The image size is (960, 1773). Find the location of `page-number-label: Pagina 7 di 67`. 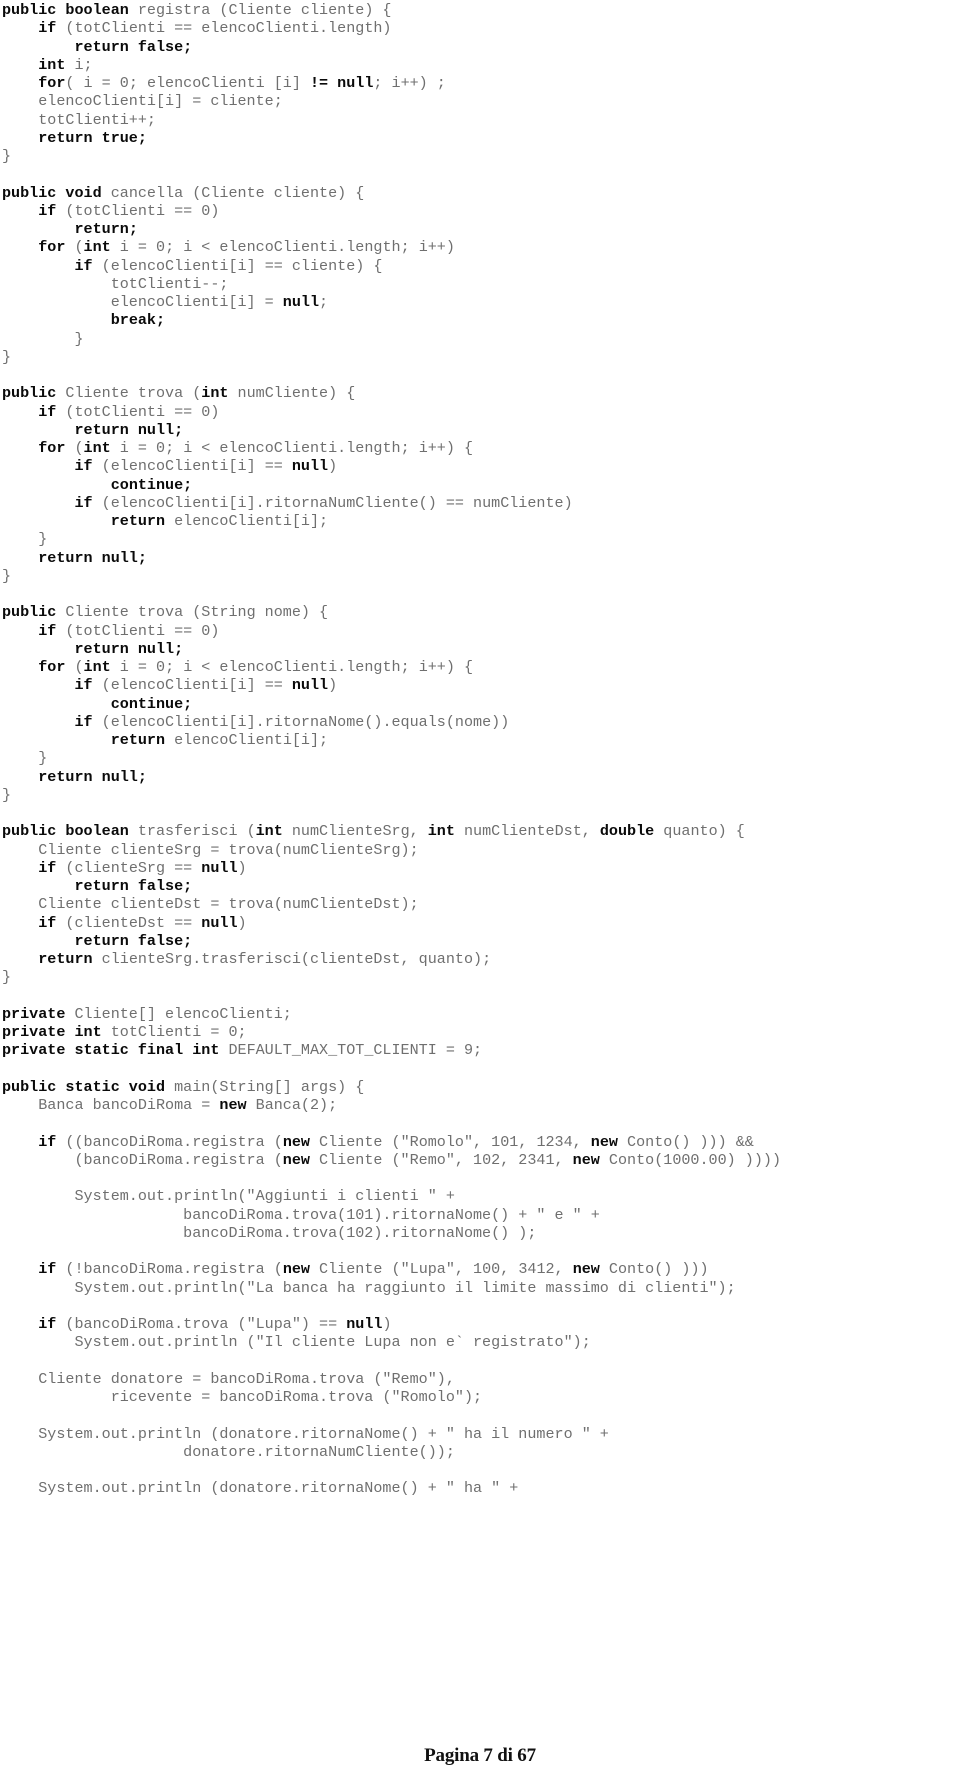

page-number-label: Pagina 7 di 67 is located at coordinates (480, 1755).